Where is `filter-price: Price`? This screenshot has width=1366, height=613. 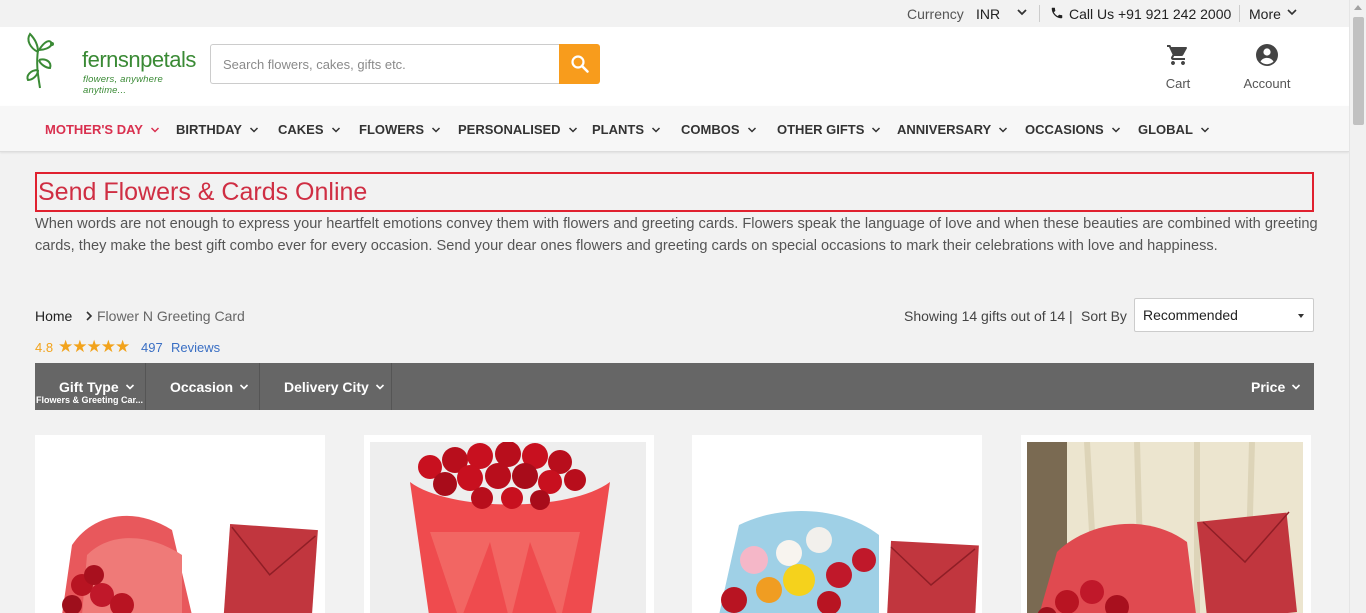
filter-price: Price is located at coordinates (1276, 387).